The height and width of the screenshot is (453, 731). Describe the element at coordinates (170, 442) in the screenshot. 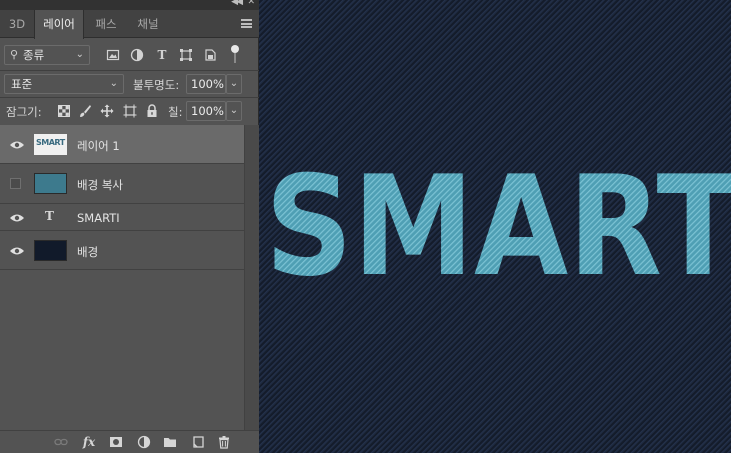

I see `new-group-folder-icon` at that location.